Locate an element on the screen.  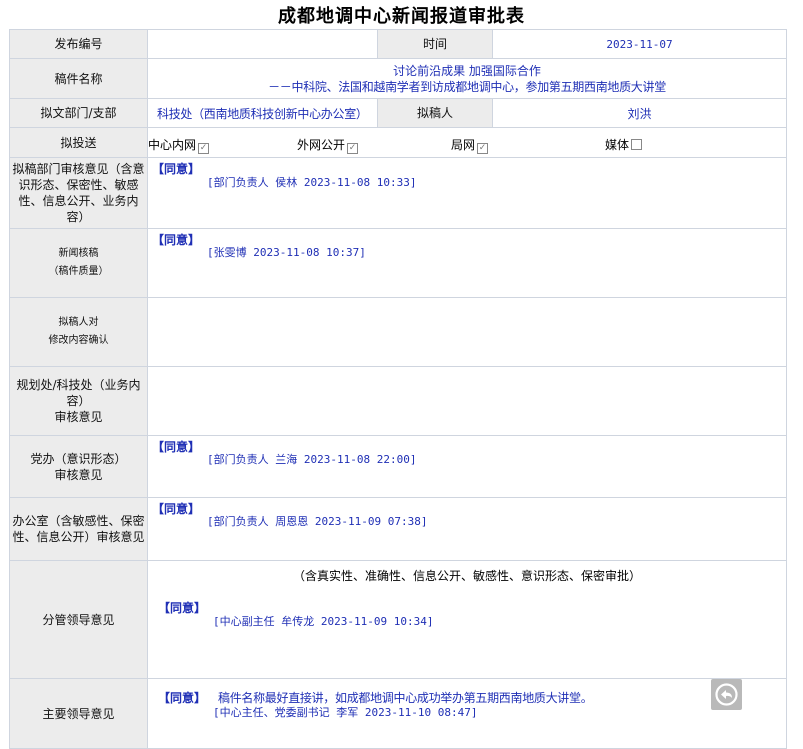
channel-intranet: 中心内网 ✓ is located at coordinates (179, 145).